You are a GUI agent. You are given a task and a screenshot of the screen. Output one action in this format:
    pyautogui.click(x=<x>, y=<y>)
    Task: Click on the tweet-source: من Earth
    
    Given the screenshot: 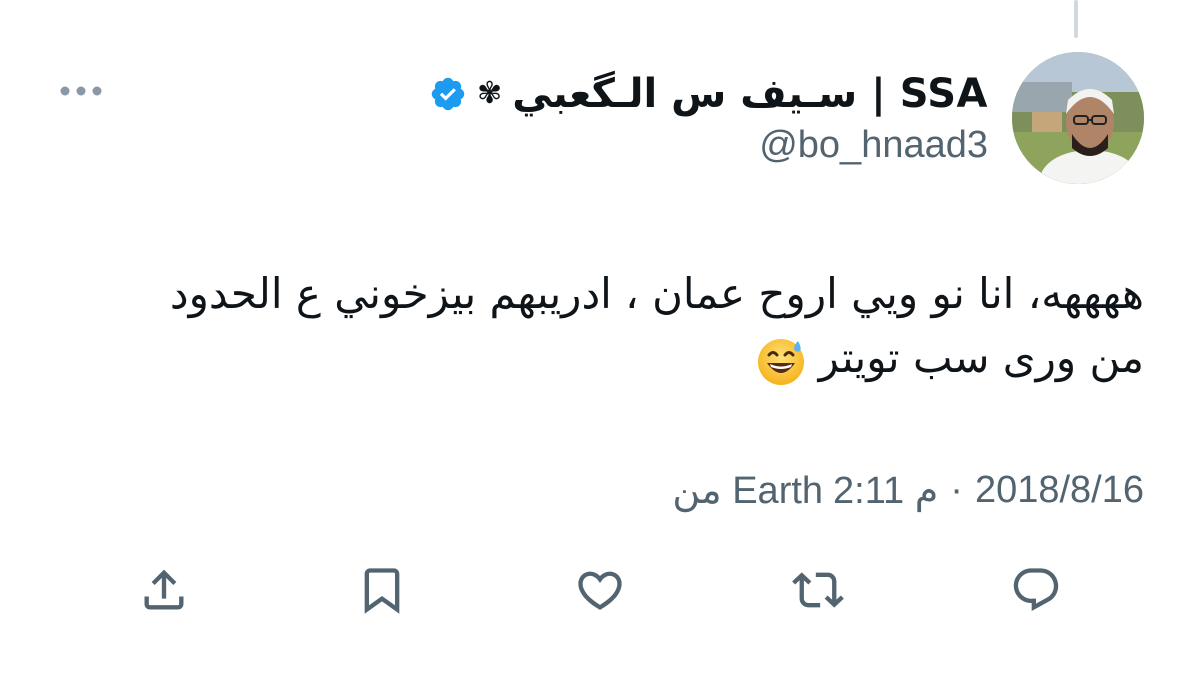 What is the action you would take?
    pyautogui.click(x=747, y=490)
    